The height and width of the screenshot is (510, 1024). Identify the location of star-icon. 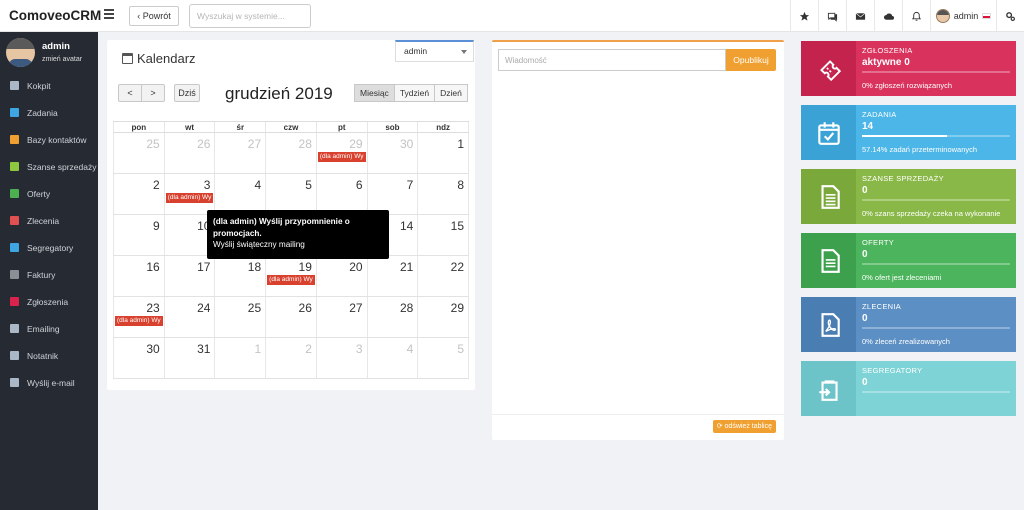
(804, 16).